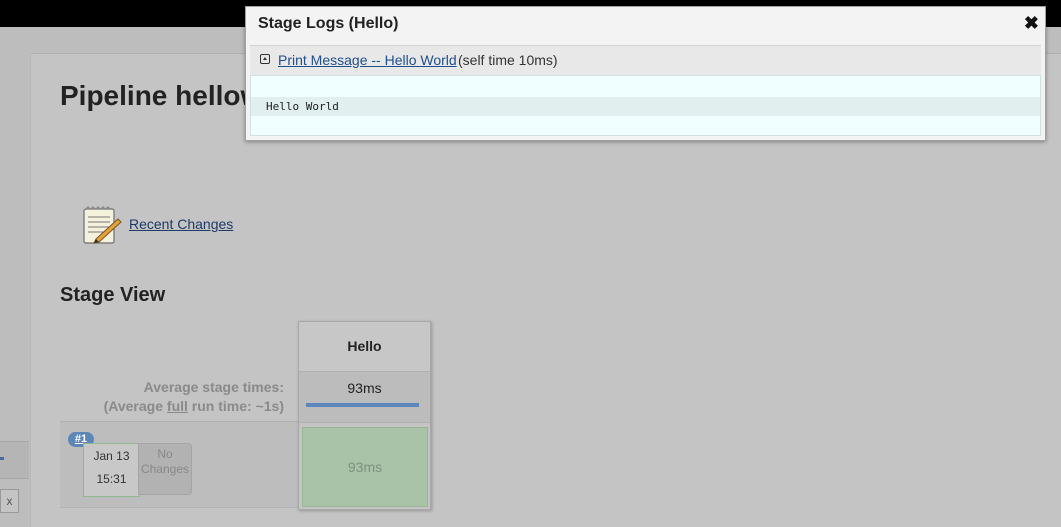 Image resolution: width=1061 pixels, height=527 pixels. Describe the element at coordinates (111, 479) in the screenshot. I see `build-time: 15:31` at that location.